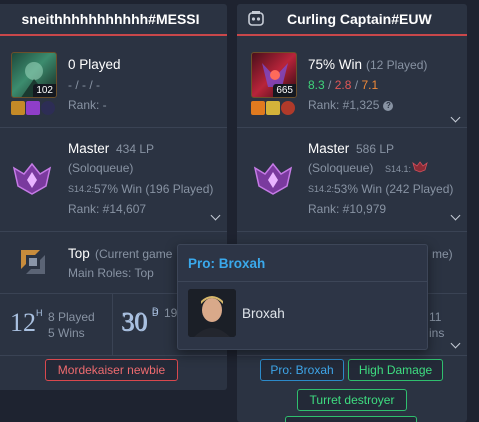 The image size is (479, 422). What do you see at coordinates (112, 324) in the screenshot?
I see `divider` at bounding box center [112, 324].